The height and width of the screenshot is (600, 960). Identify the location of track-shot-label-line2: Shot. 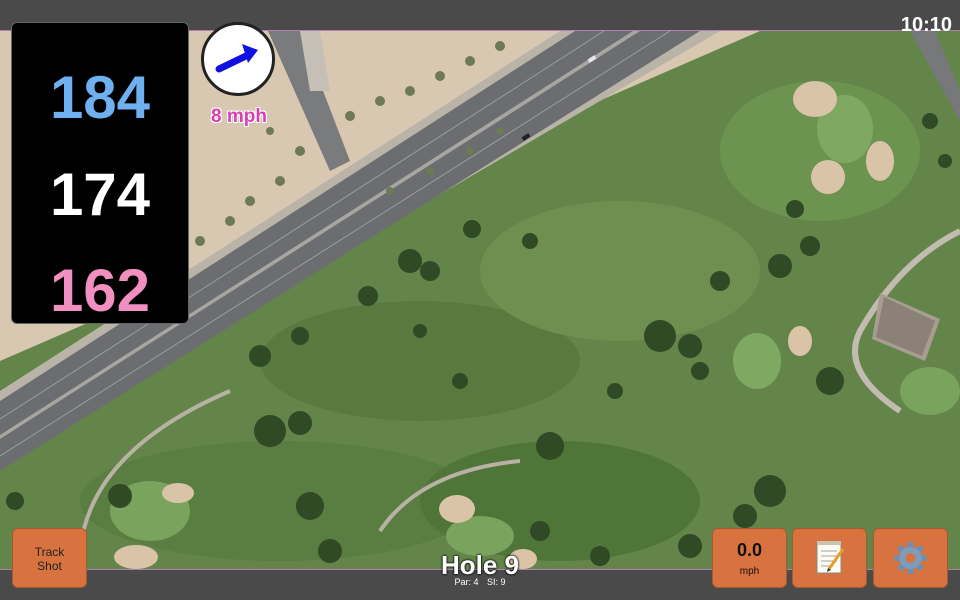
(49, 566).